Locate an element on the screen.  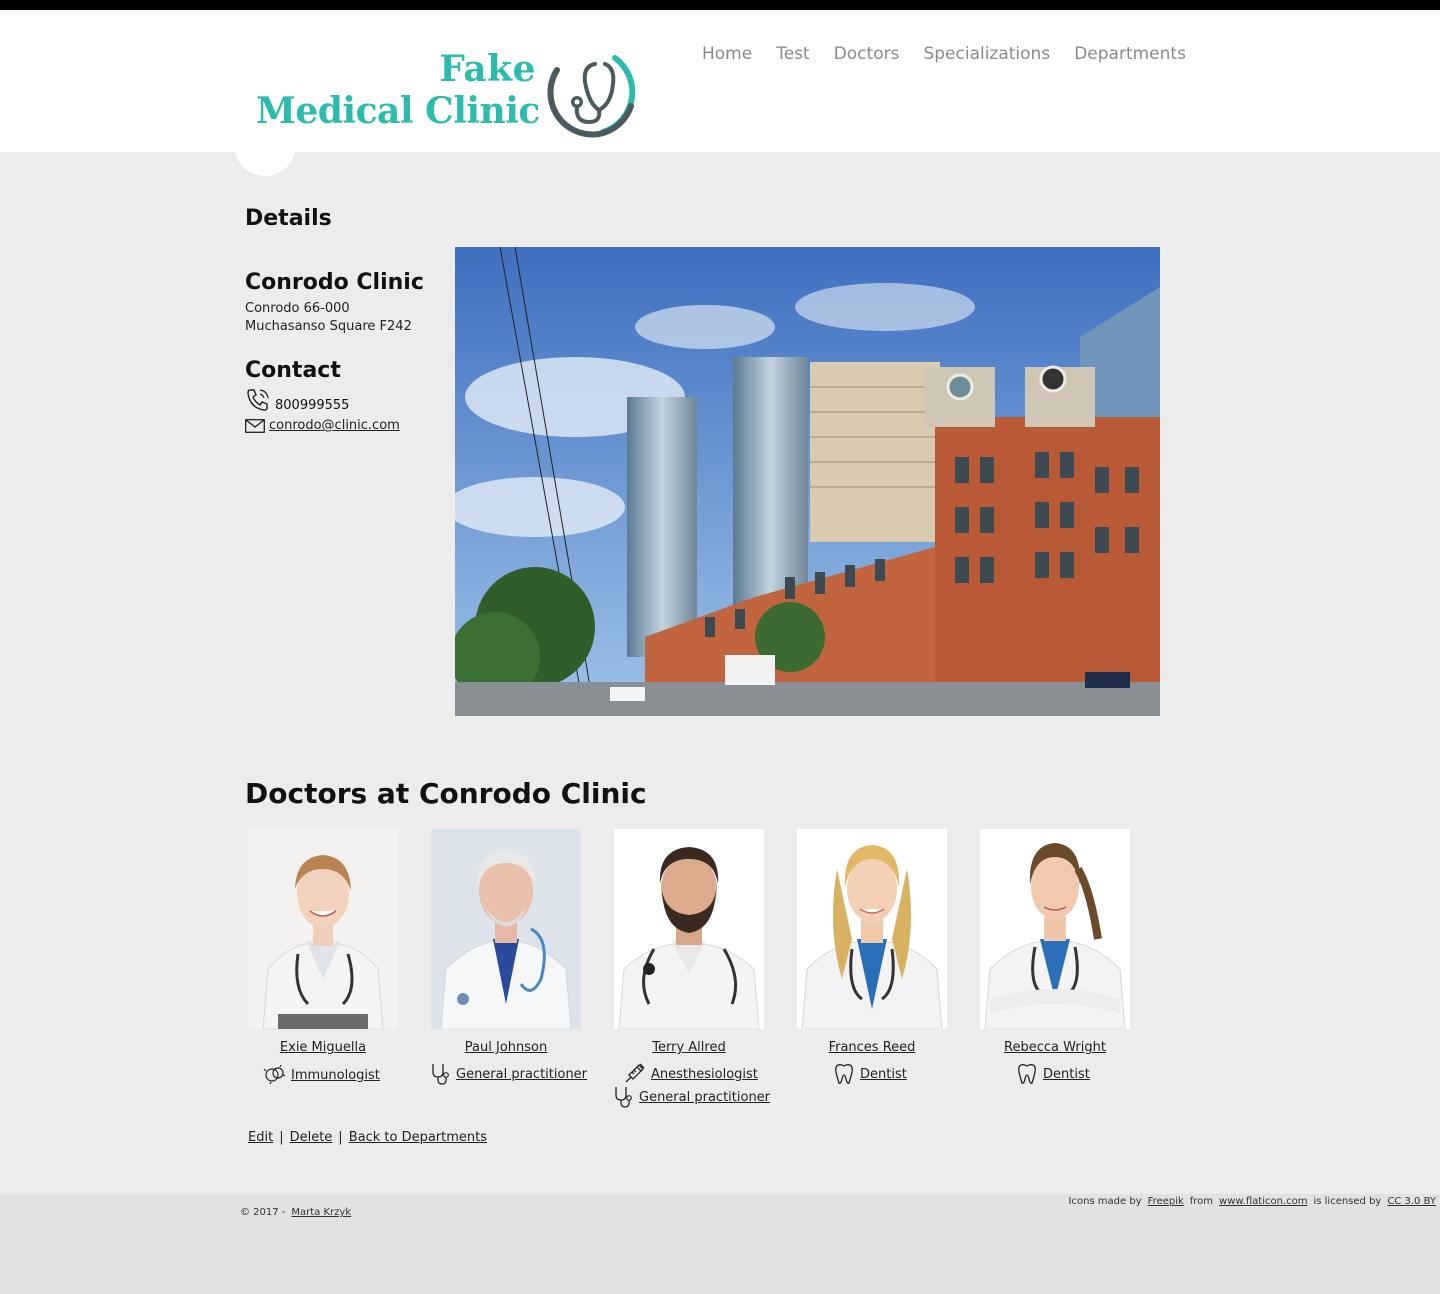
doctor-card: Paul Johnson General practitioner is located at coordinates (519, 957).